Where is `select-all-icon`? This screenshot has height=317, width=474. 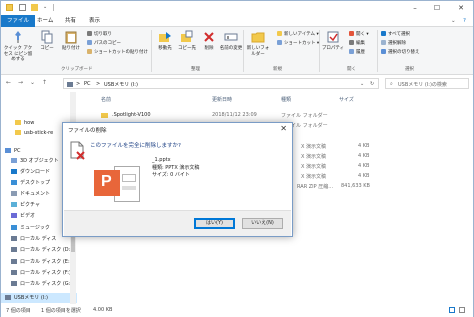
select-all-icon is located at coordinates (383, 33).